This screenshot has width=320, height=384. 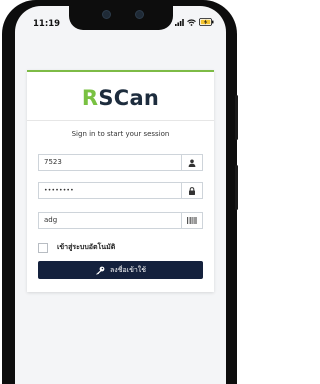 I want to click on sensor-icon, so click(x=139, y=14).